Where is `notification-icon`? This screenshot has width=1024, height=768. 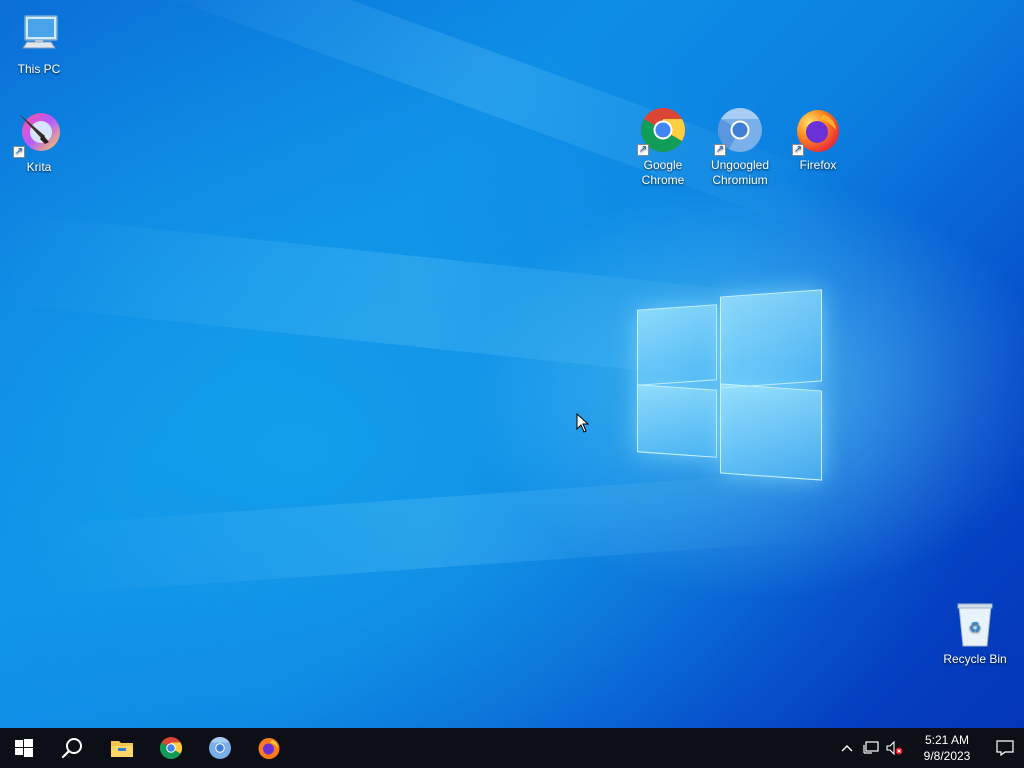
notification-icon is located at coordinates (1005, 748).